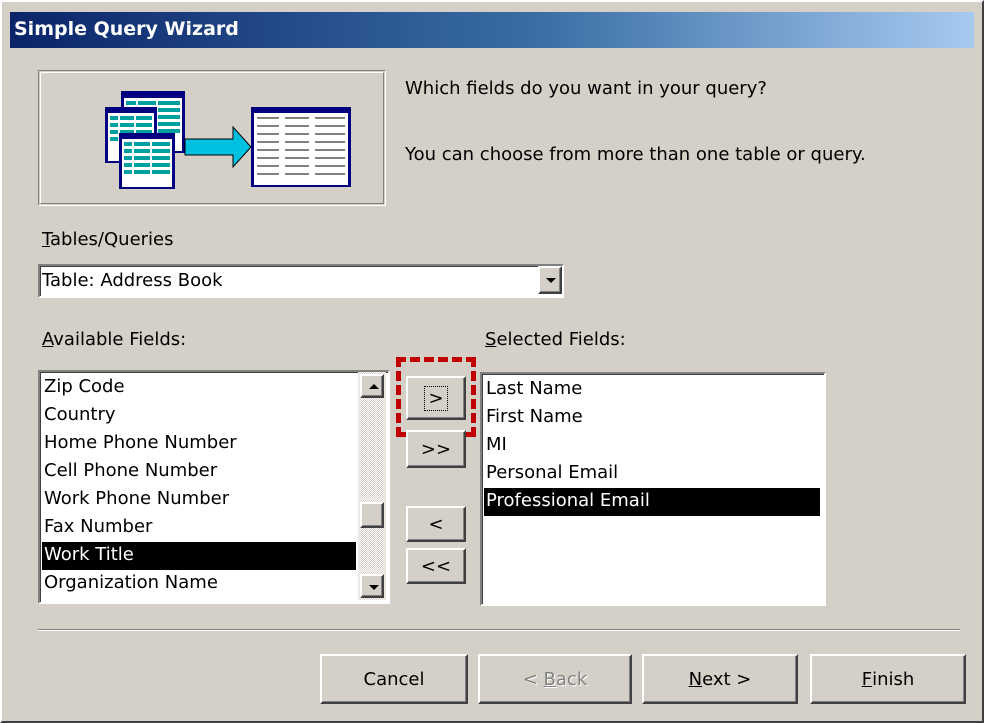  I want to click on back-button: < Back, so click(555, 679).